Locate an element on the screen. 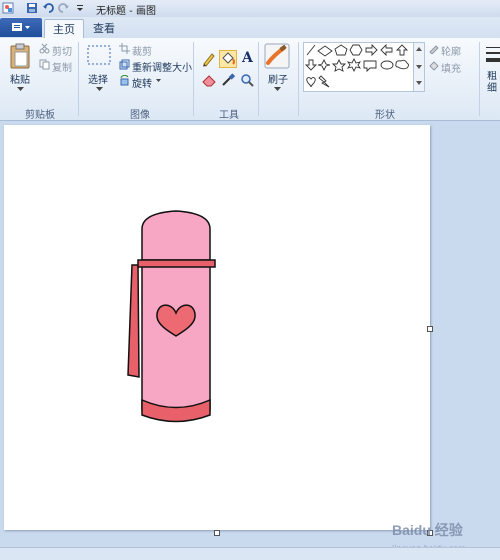  file-menu-button is located at coordinates (21, 27).